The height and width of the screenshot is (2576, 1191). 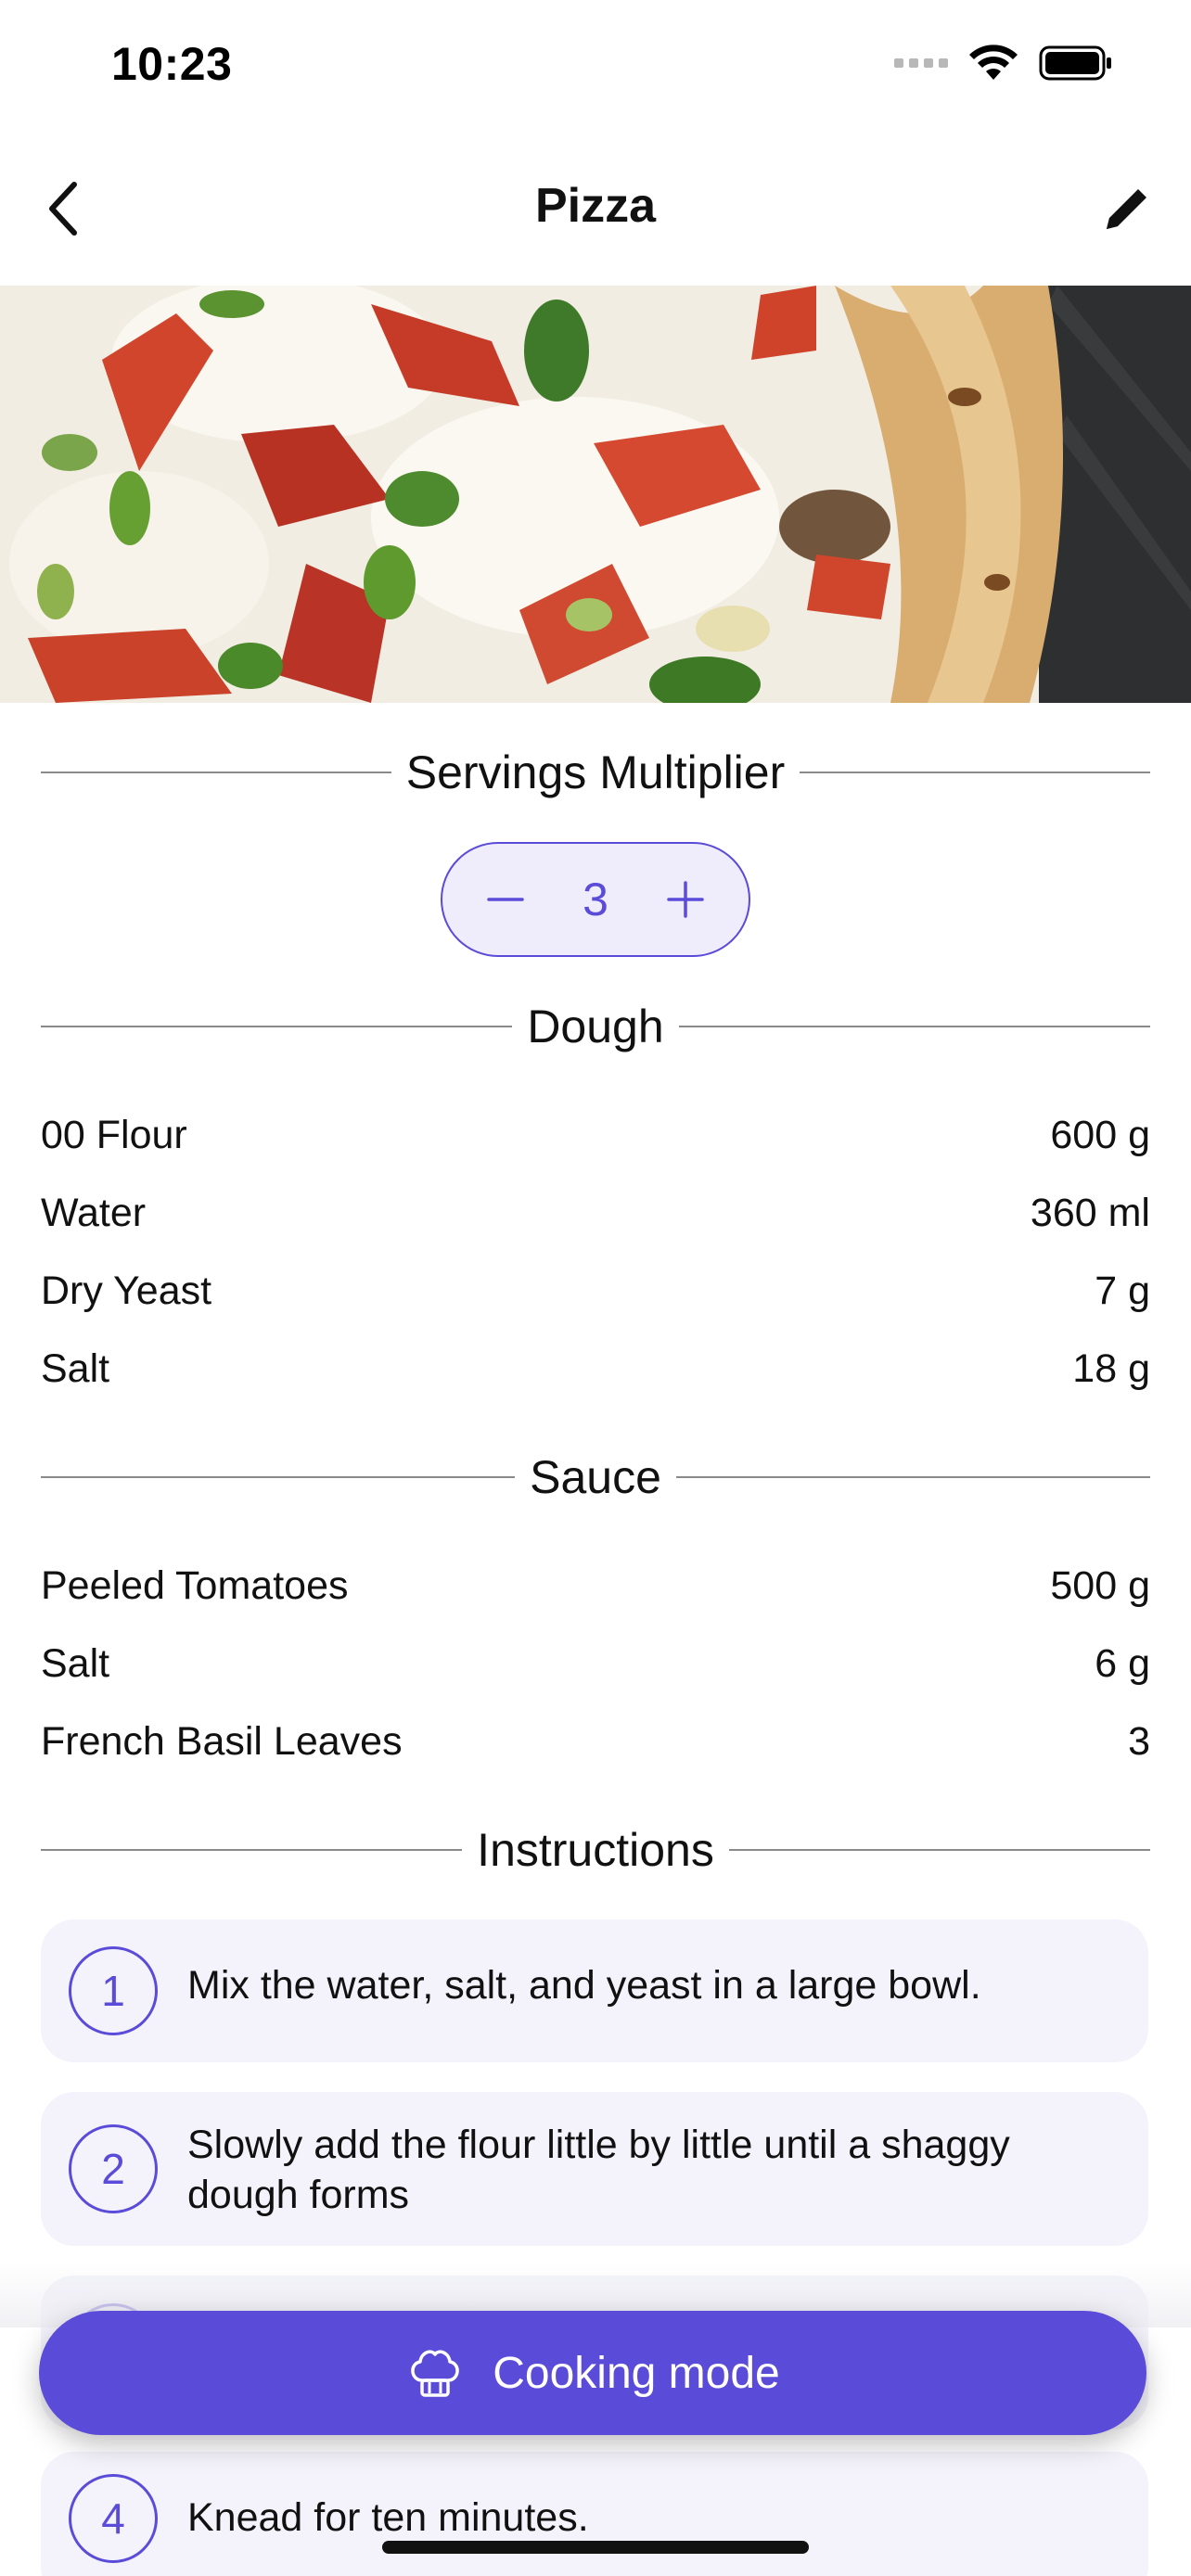 What do you see at coordinates (595, 1741) in the screenshot?
I see `ingredient-row: French Basil Leaves 3` at bounding box center [595, 1741].